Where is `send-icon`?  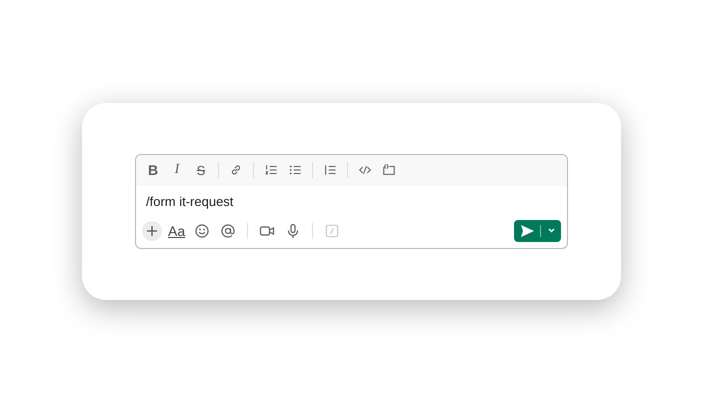
send-icon is located at coordinates (527, 230).